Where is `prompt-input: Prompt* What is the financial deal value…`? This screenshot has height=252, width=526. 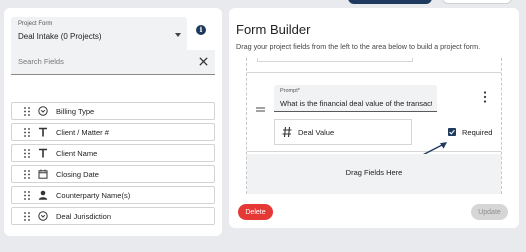
prompt-input: Prompt* What is the financial deal value… is located at coordinates (355, 98).